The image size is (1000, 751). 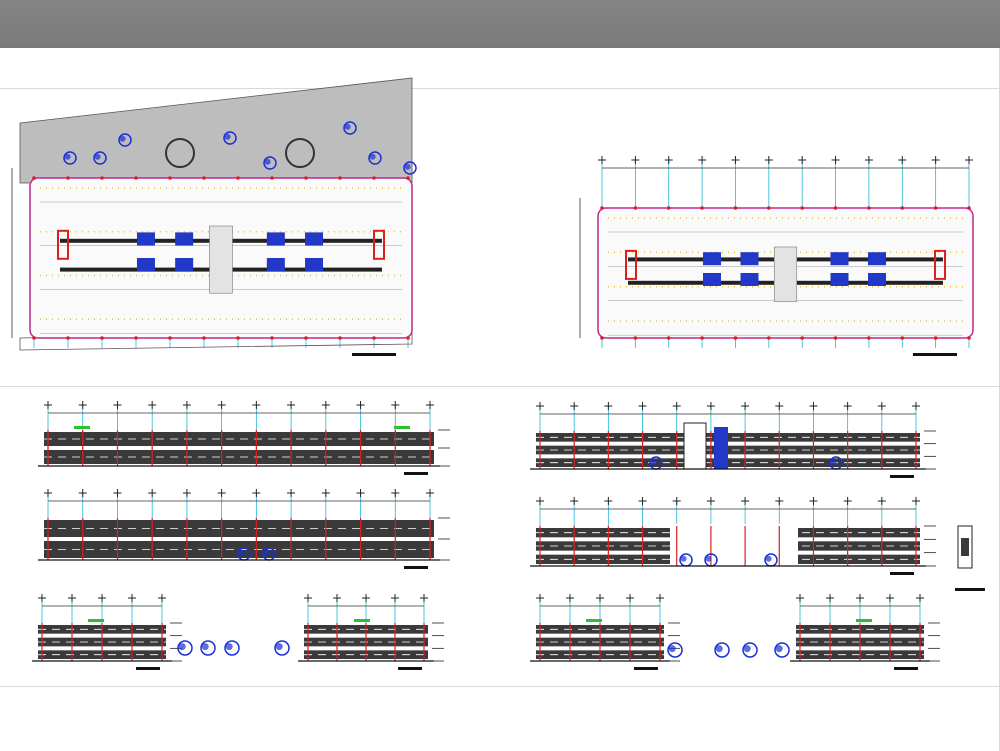 What do you see at coordinates (733, 536) in the screenshot?
I see `section-ramps` at bounding box center [733, 536].